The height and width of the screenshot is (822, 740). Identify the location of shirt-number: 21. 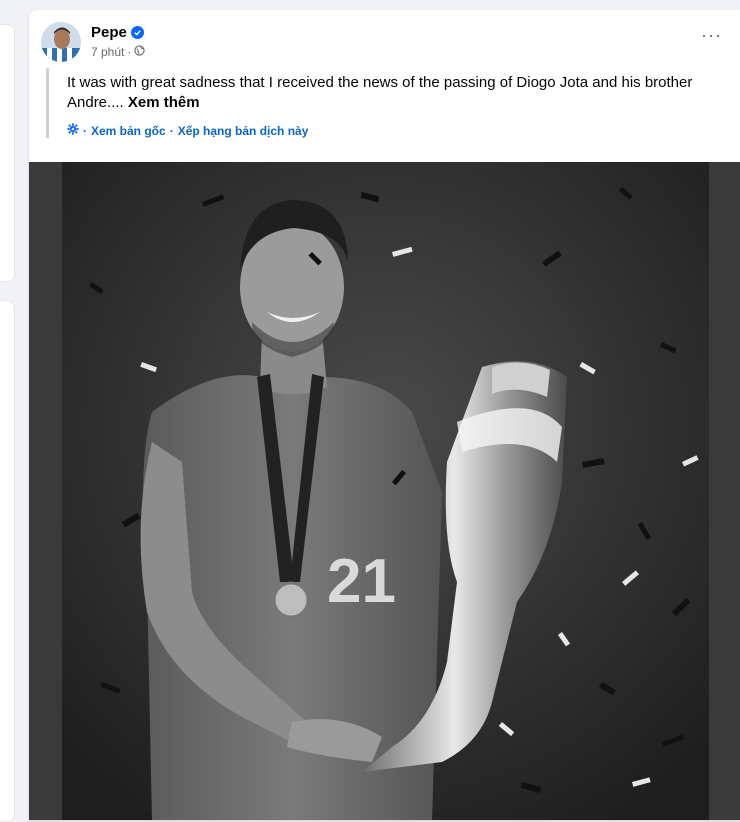
(361, 581).